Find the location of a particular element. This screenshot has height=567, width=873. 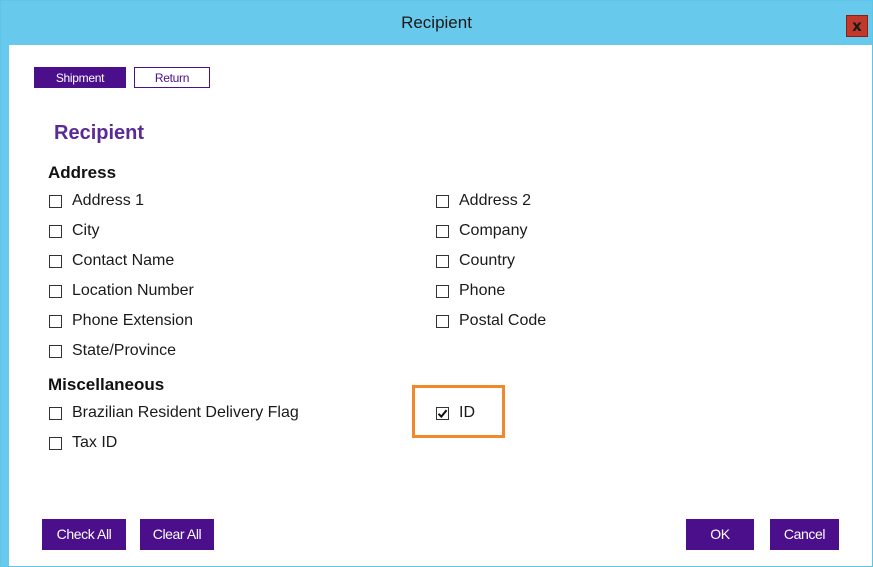

checkbox-label: State/Province is located at coordinates (124, 350).